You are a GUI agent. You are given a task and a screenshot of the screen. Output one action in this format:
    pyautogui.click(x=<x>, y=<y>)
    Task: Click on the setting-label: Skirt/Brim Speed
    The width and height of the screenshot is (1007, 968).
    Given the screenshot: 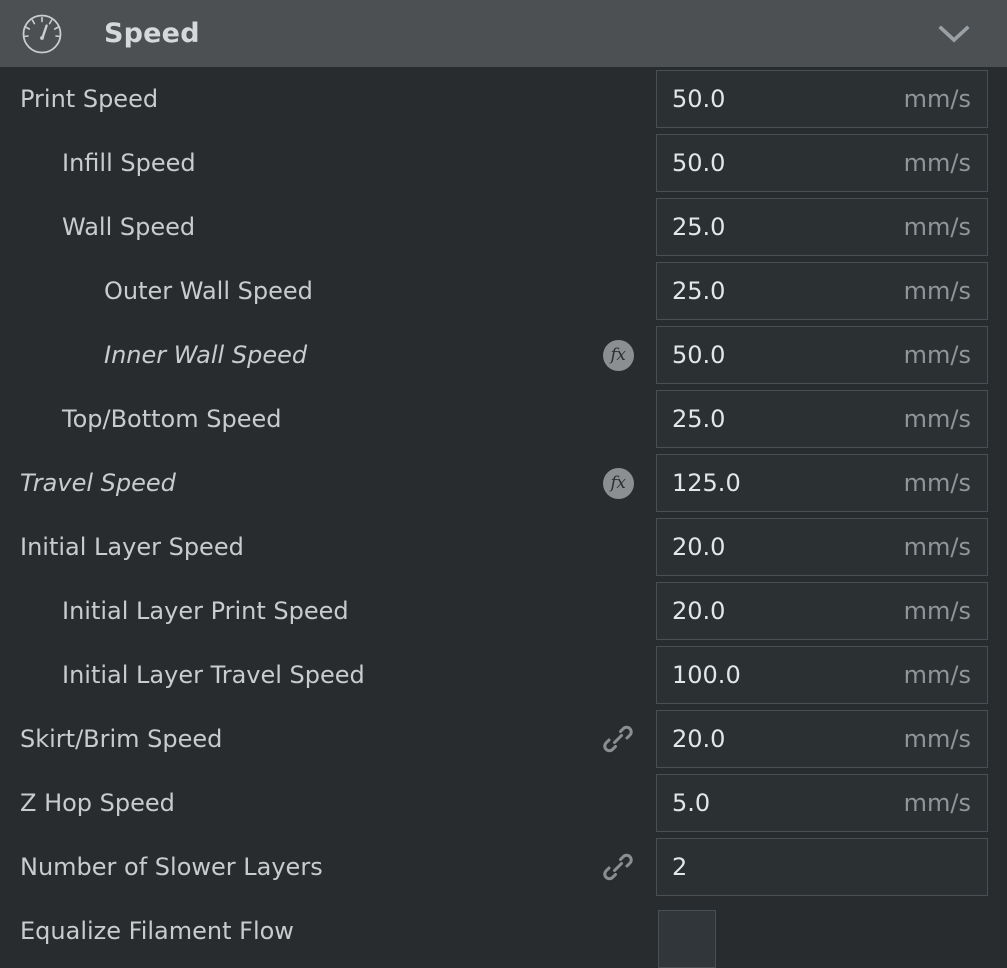 What is the action you would take?
    pyautogui.click(x=121, y=739)
    